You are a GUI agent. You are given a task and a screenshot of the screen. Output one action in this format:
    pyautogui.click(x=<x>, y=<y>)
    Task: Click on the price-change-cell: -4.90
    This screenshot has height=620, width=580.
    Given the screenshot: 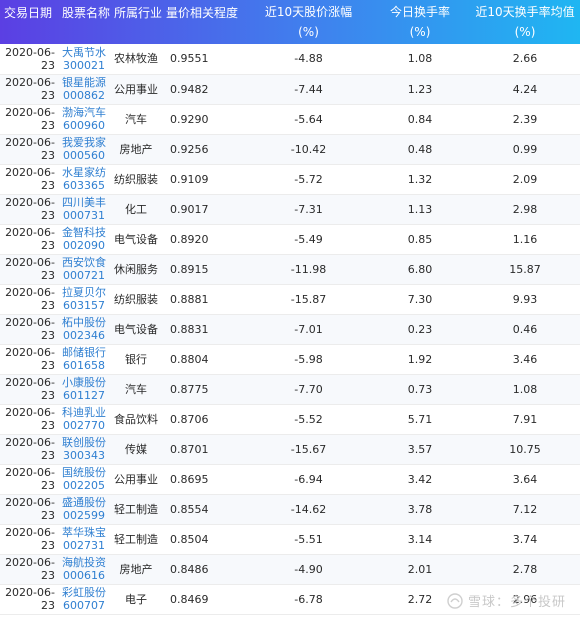 What is the action you would take?
    pyautogui.click(x=308, y=569)
    